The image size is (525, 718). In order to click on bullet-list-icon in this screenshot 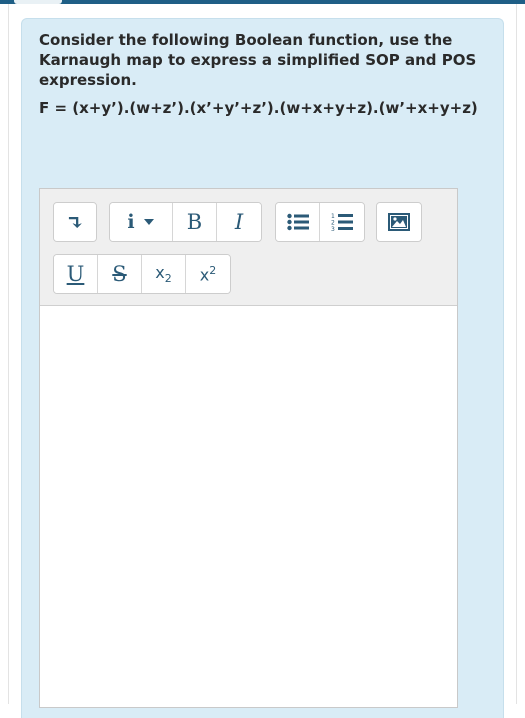, I will do `click(297, 222)`.